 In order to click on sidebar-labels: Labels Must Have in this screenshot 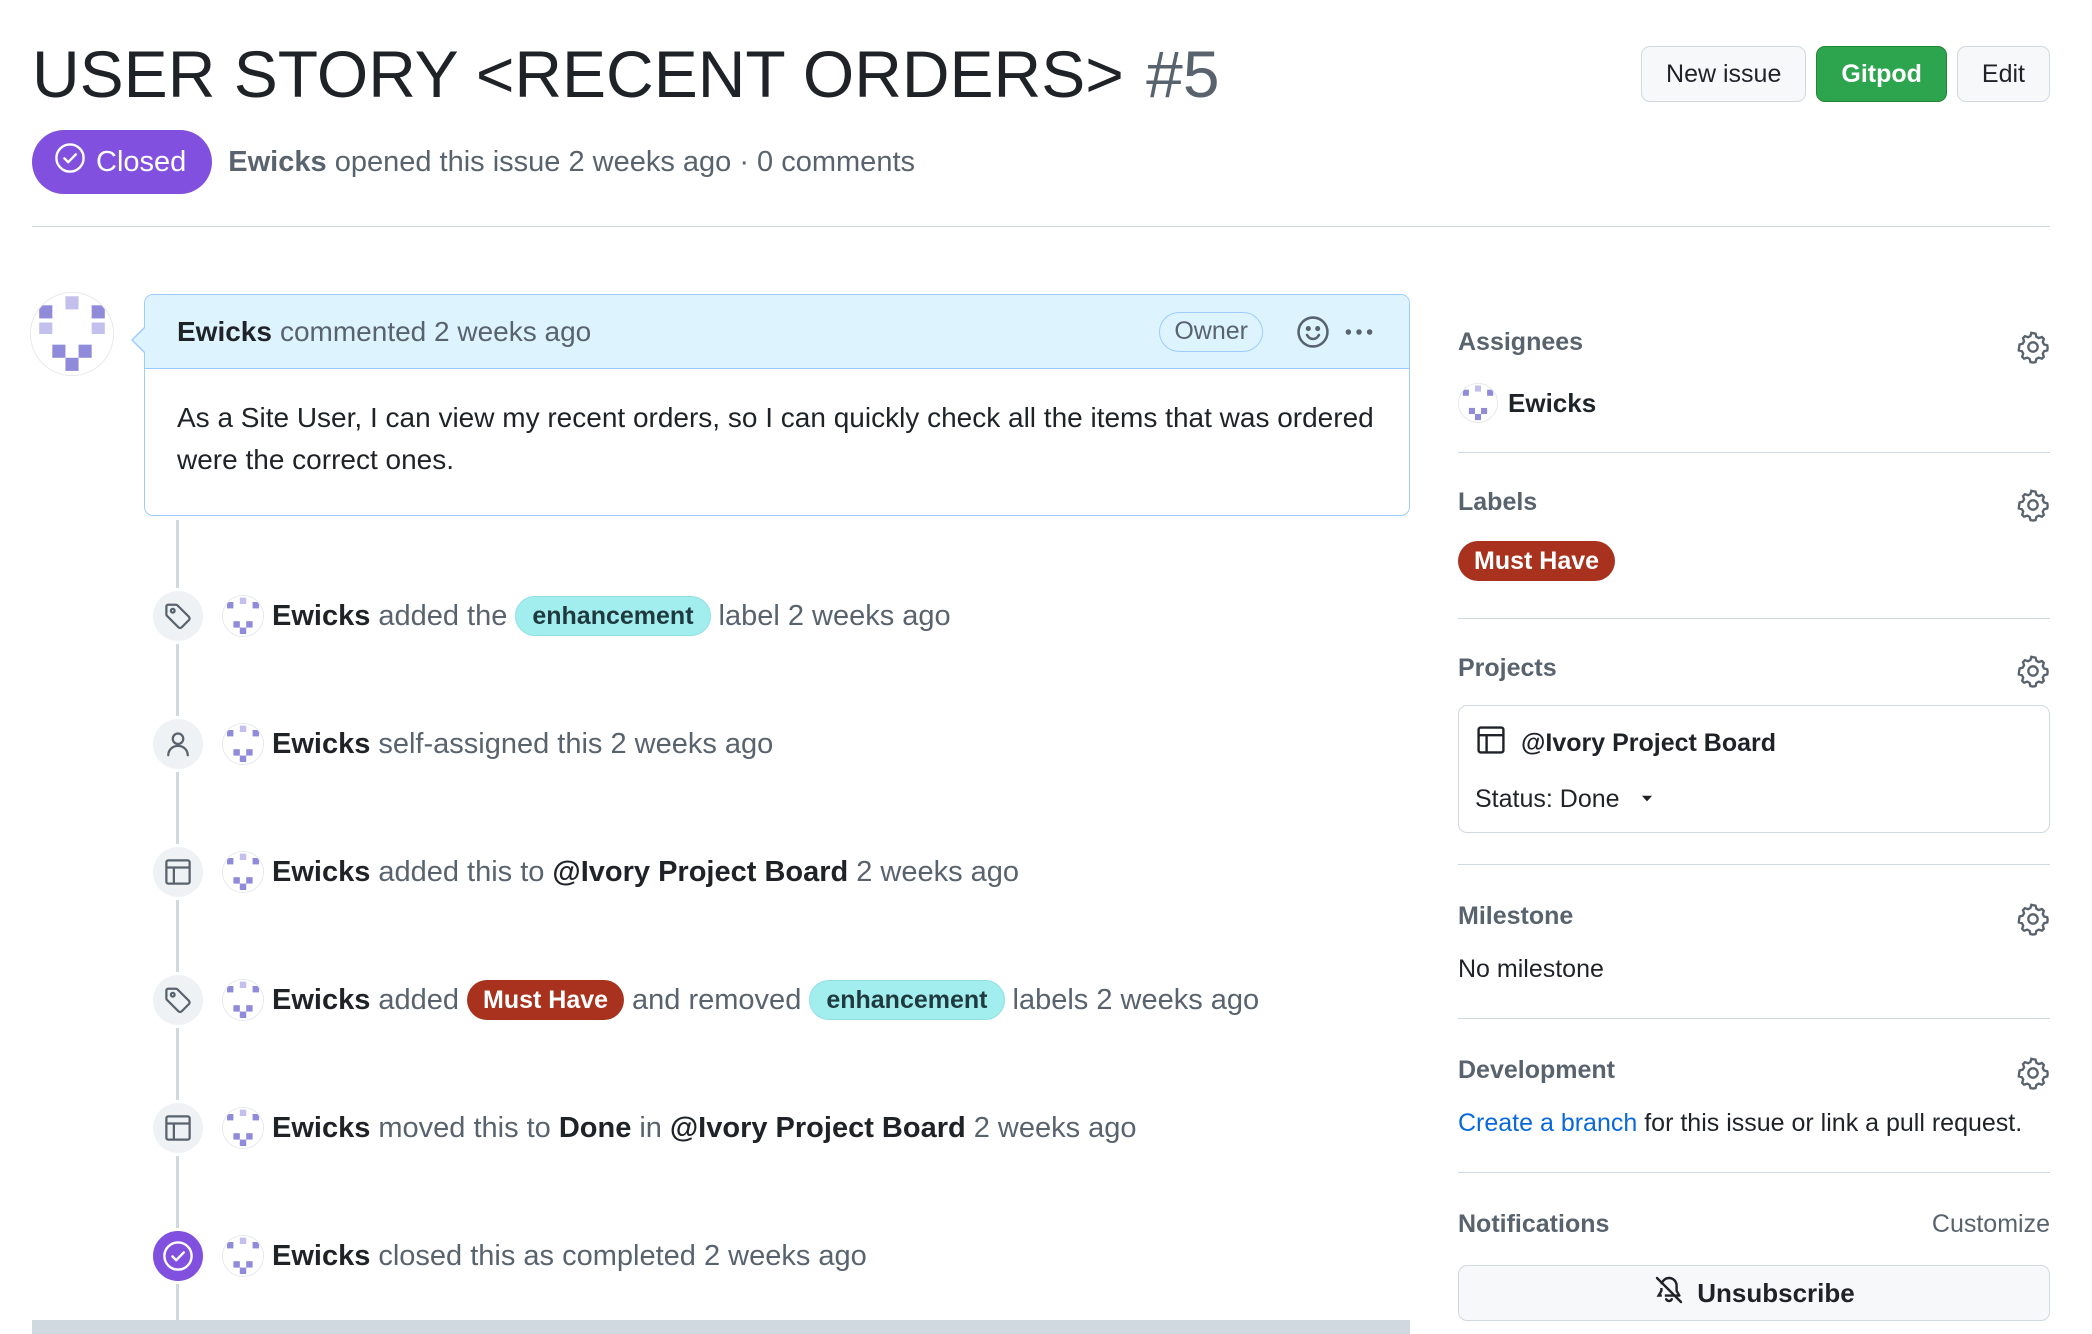, I will do `click(1754, 534)`.